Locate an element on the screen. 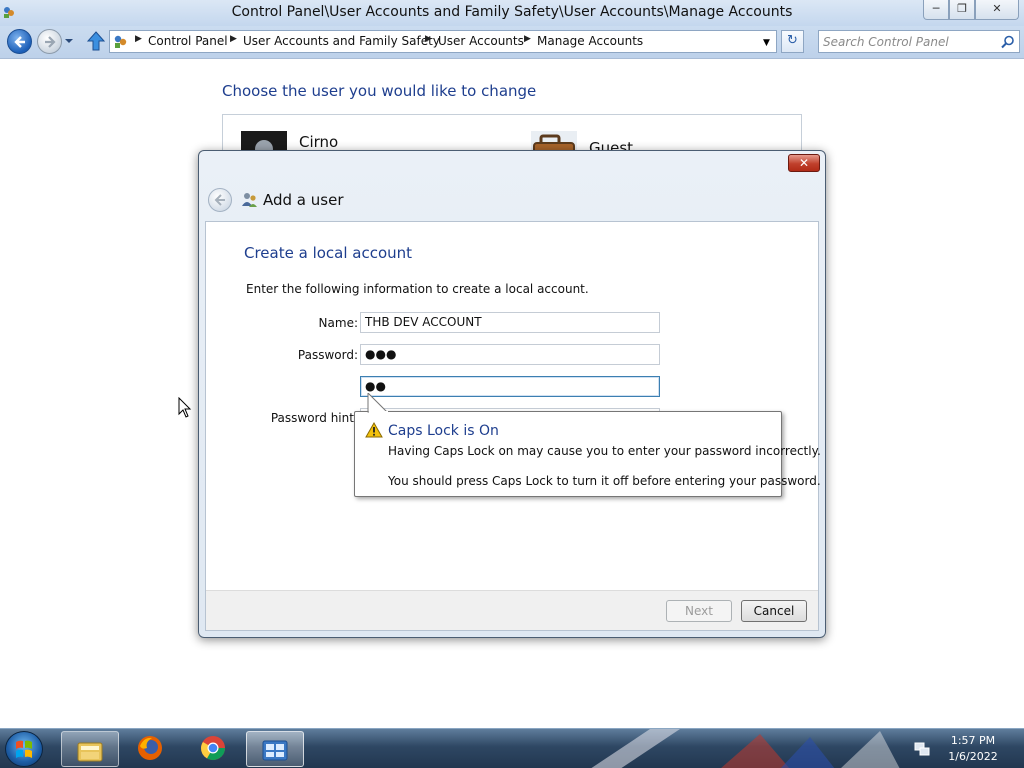  clock-time: 1:57 PM is located at coordinates (973, 740).